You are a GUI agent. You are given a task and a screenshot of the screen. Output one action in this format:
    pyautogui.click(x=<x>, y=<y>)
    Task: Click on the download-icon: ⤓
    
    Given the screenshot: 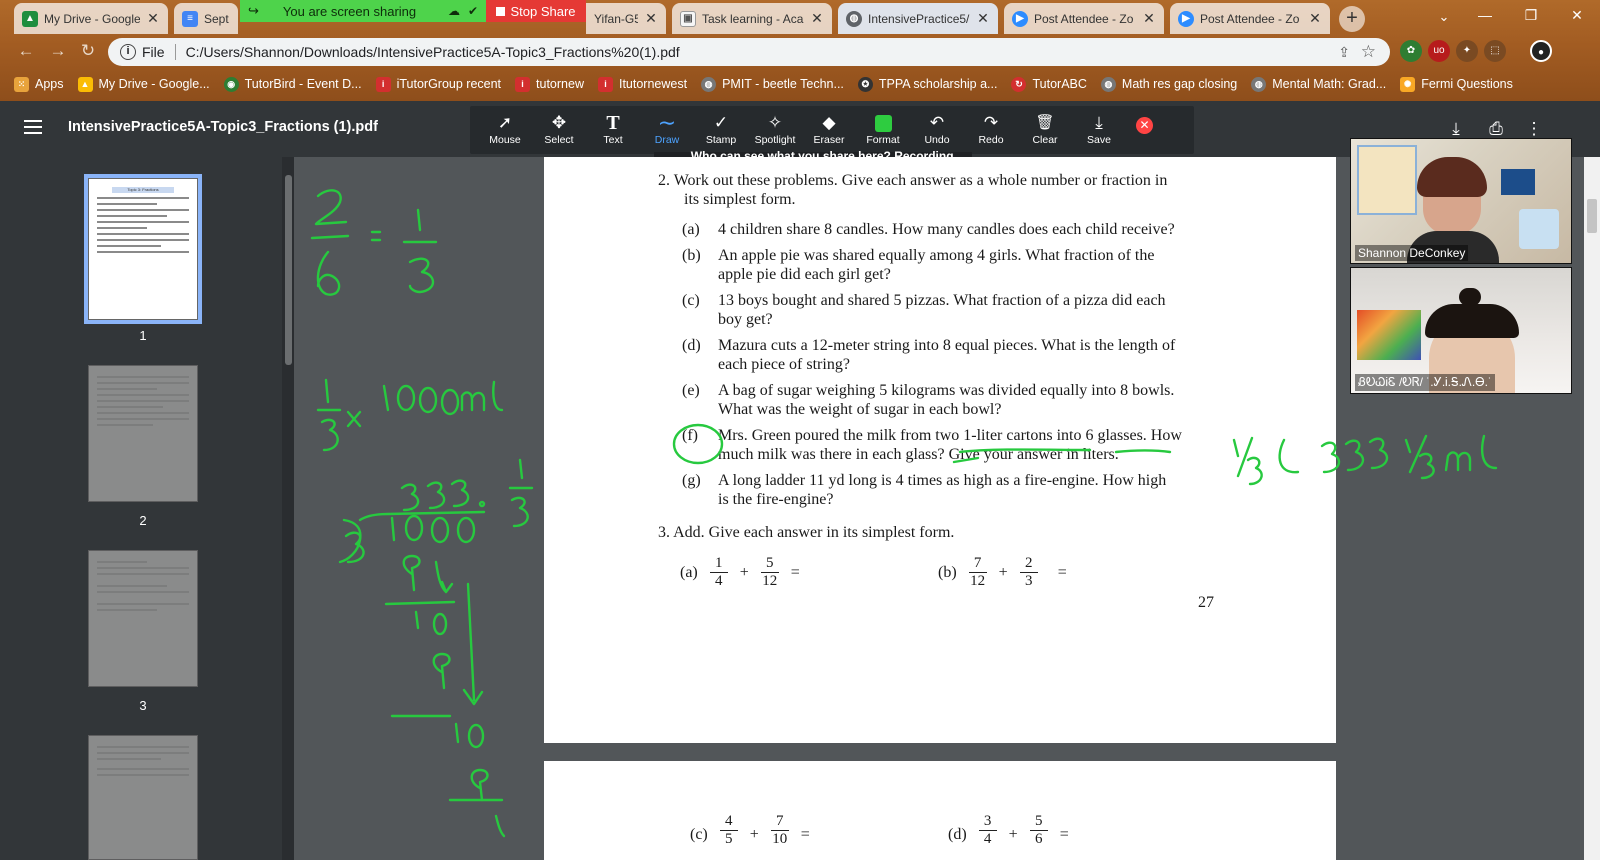 What is the action you would take?
    pyautogui.click(x=1456, y=129)
    